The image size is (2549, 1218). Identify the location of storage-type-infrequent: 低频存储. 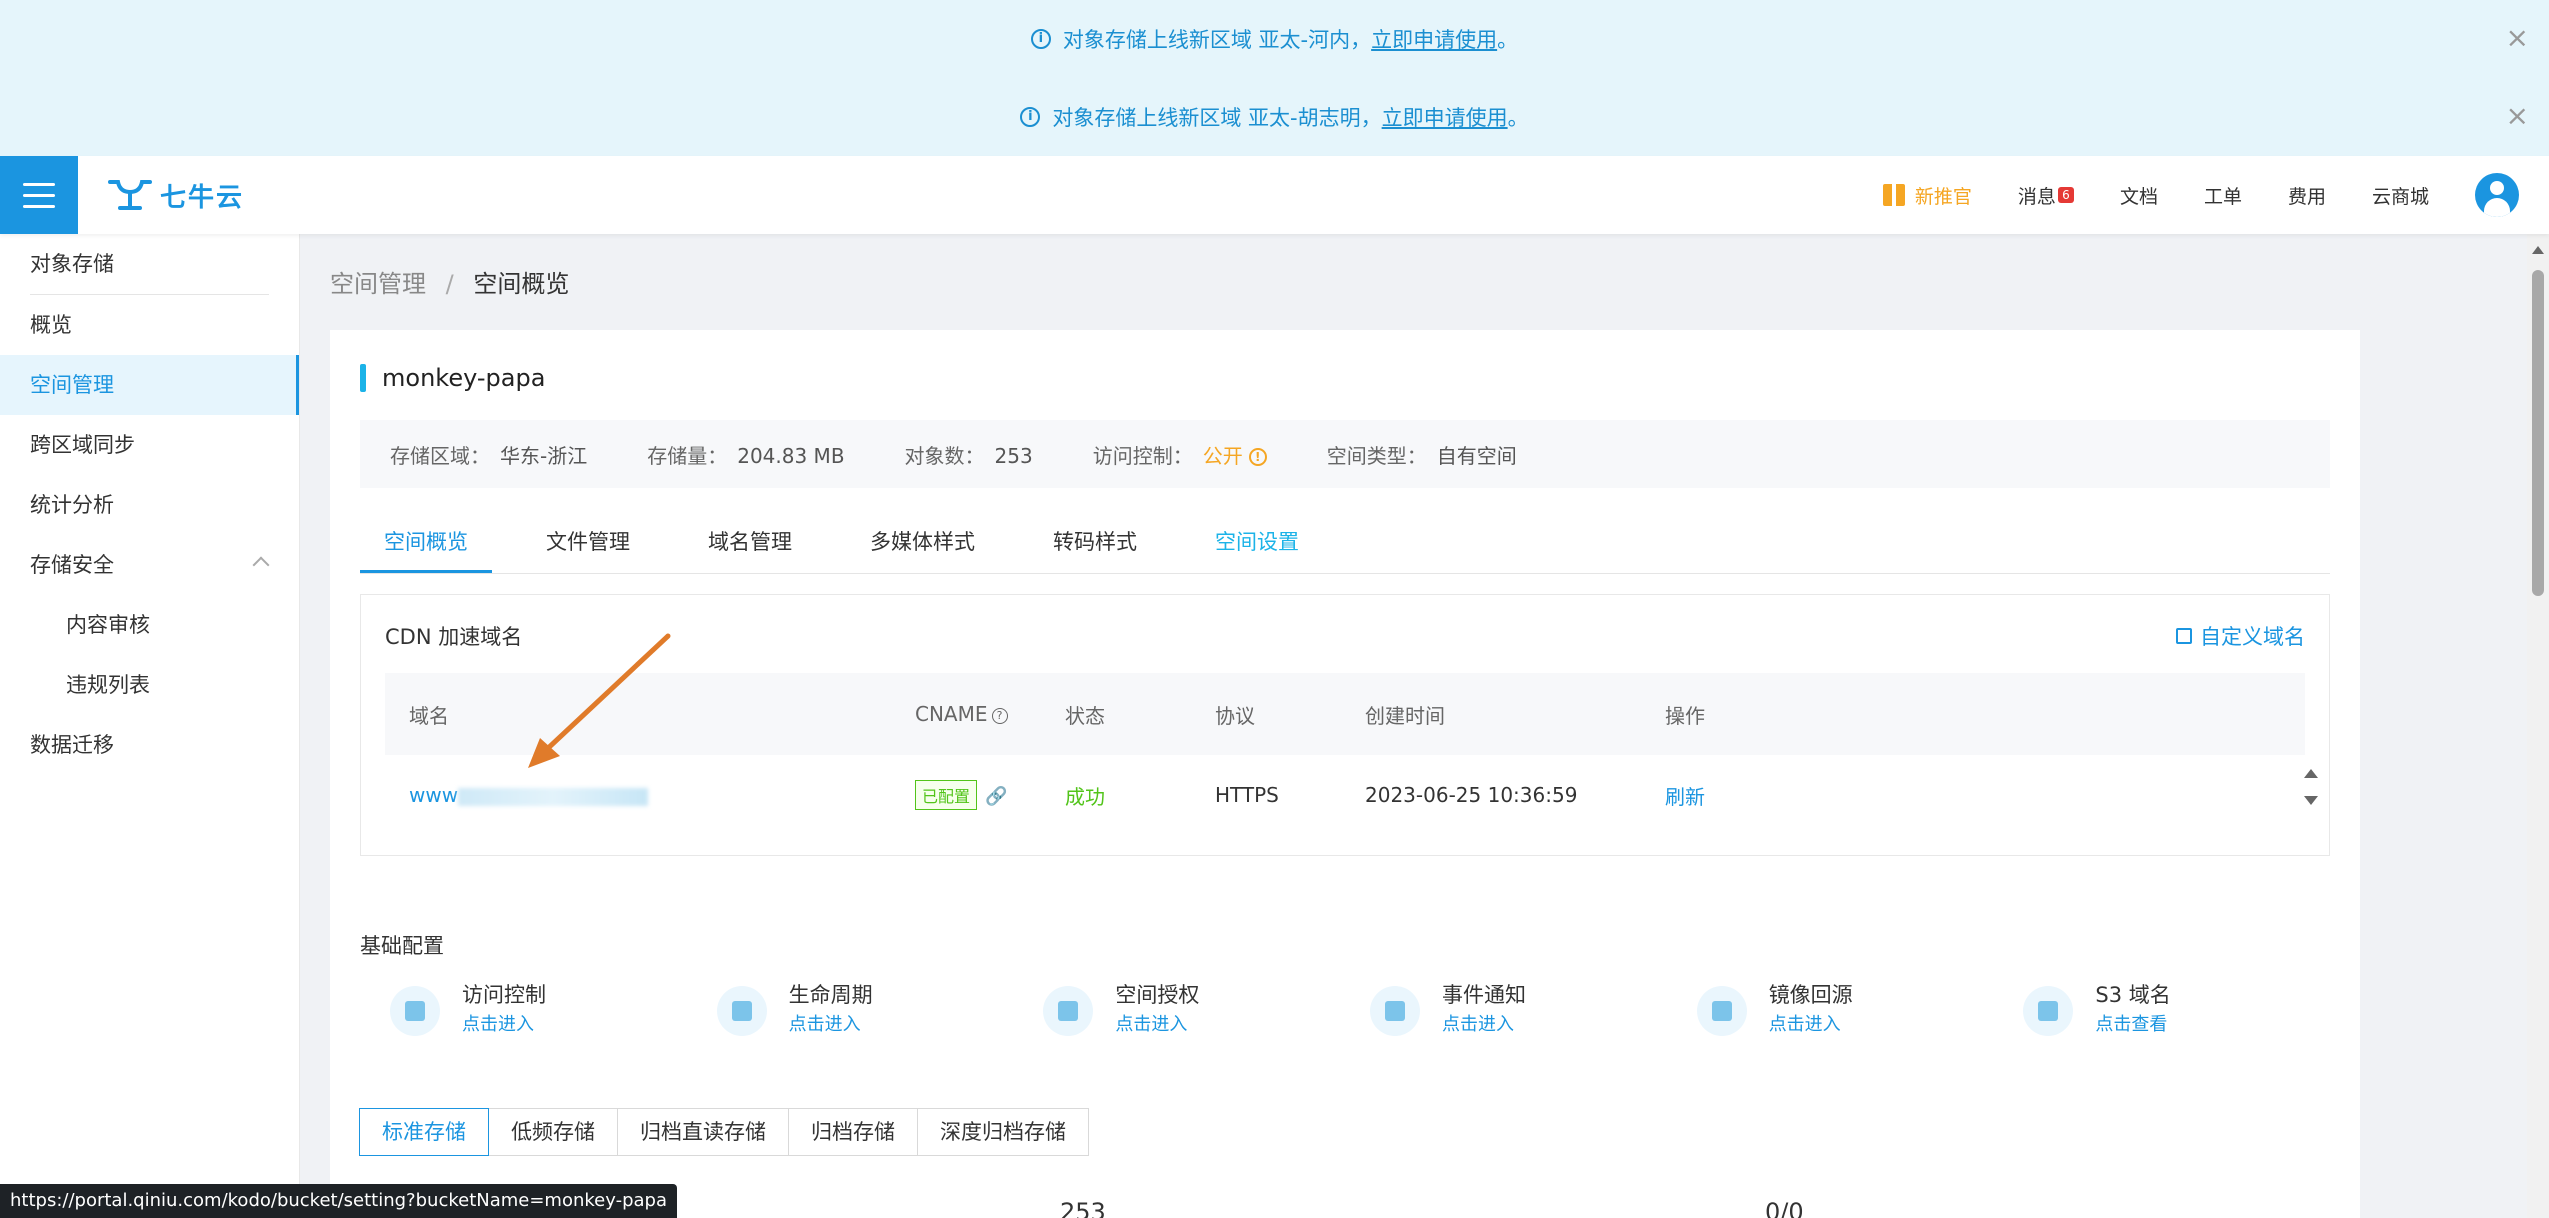
(553, 1132).